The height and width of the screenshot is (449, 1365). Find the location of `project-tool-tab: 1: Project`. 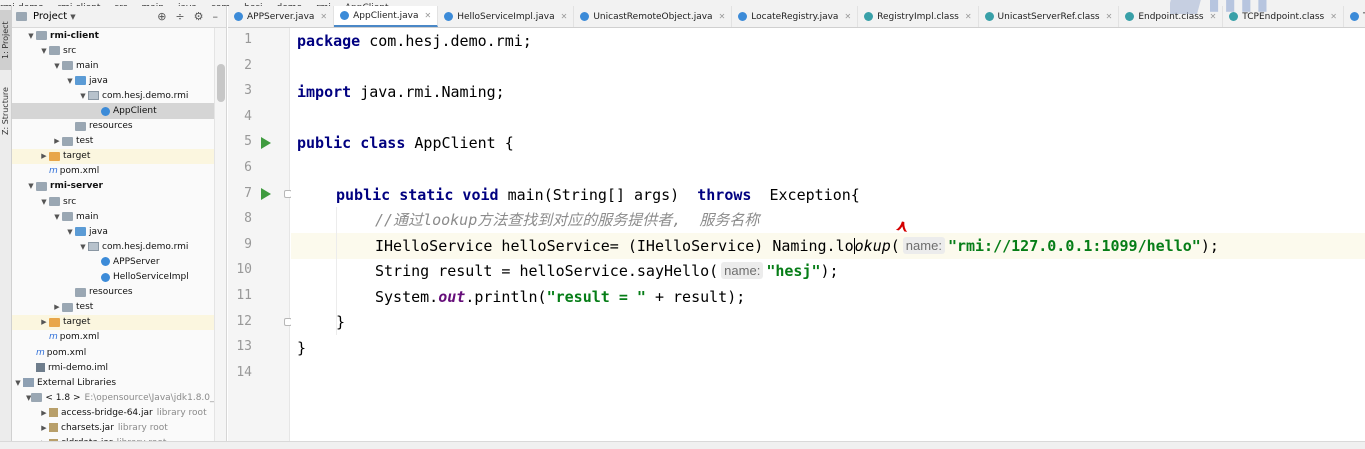

project-tool-tab: 1: Project is located at coordinates (6, 40).